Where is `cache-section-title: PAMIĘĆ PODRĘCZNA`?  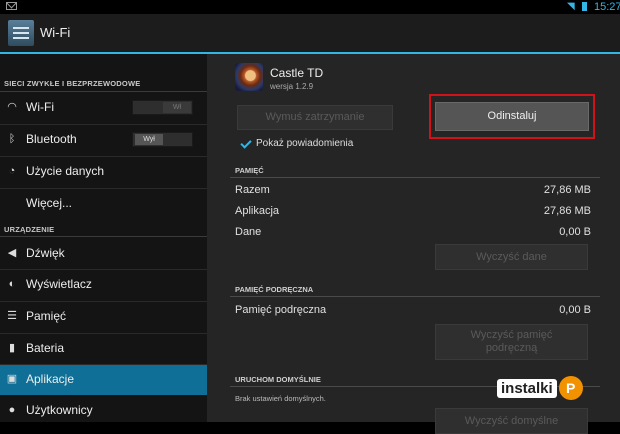 cache-section-title: PAMIĘĆ PODRĘCZNA is located at coordinates (274, 289).